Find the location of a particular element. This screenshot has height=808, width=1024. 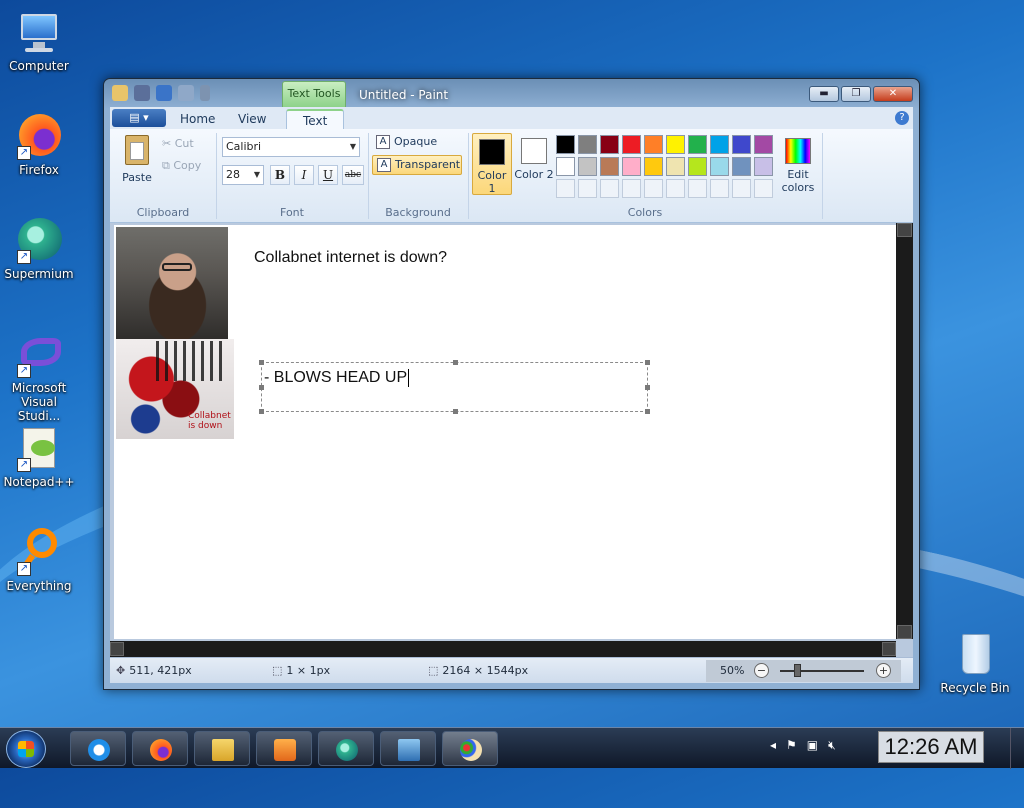

tab-home: Home is located at coordinates (197, 119).